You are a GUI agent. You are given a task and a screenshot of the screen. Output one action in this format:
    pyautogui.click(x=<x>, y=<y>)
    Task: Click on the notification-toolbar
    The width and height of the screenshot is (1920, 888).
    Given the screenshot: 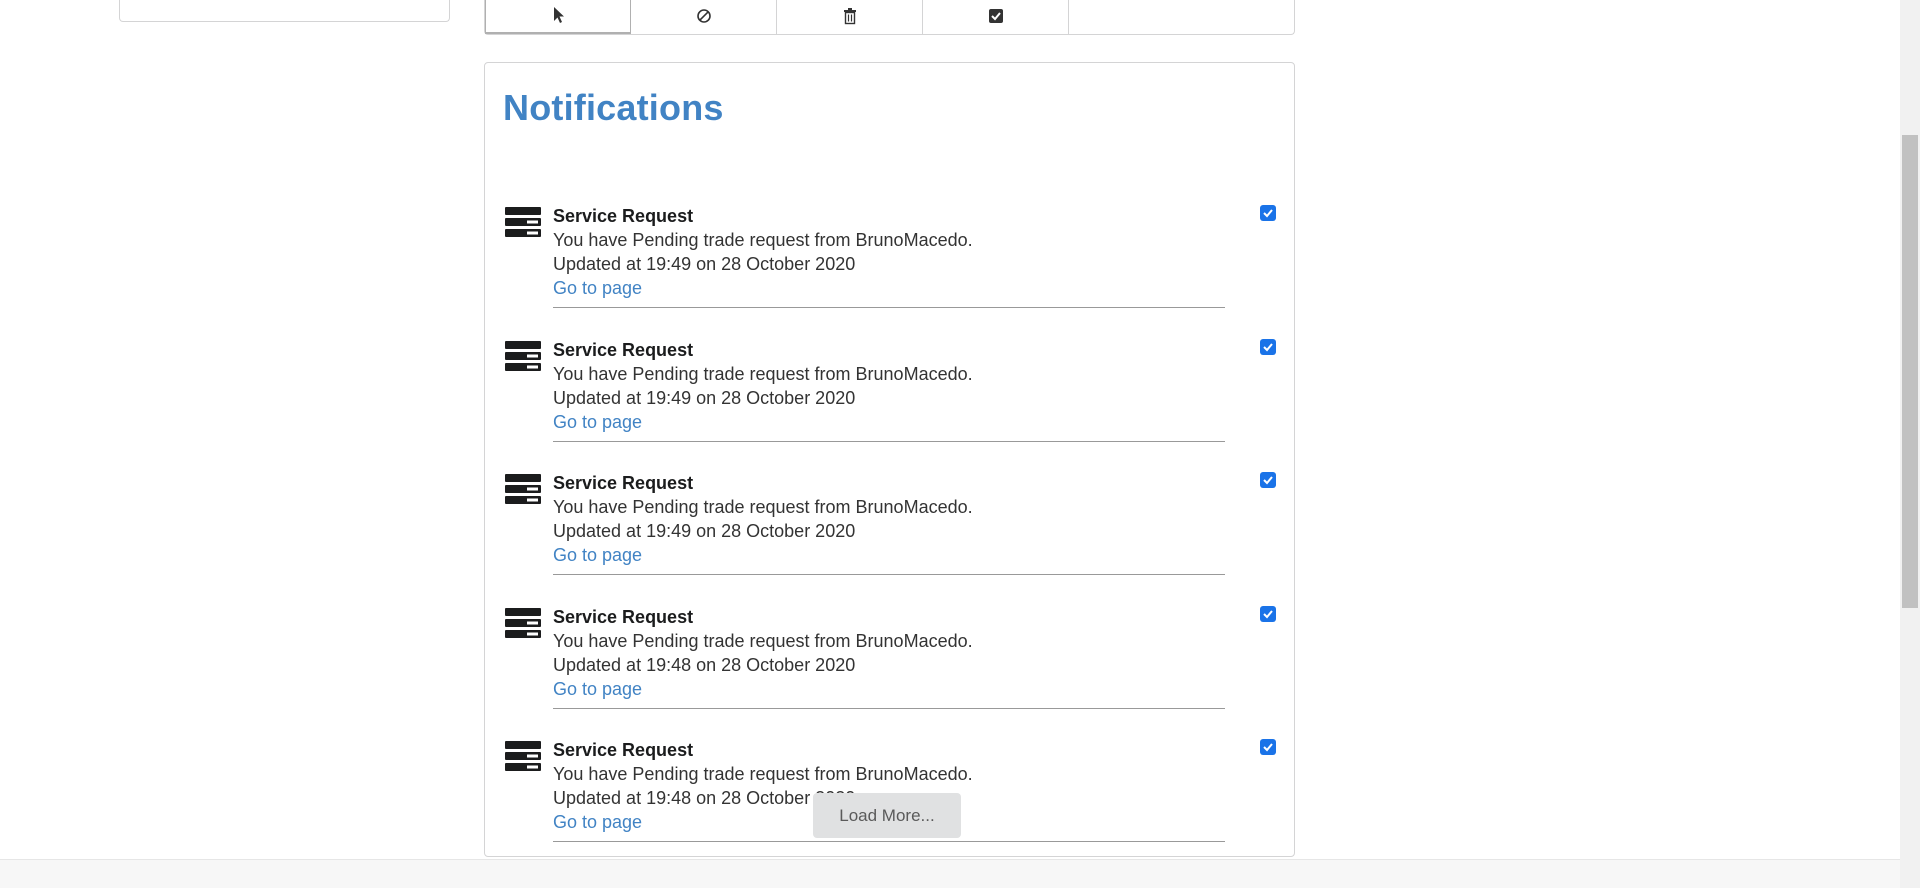 What is the action you would take?
    pyautogui.click(x=889, y=17)
    